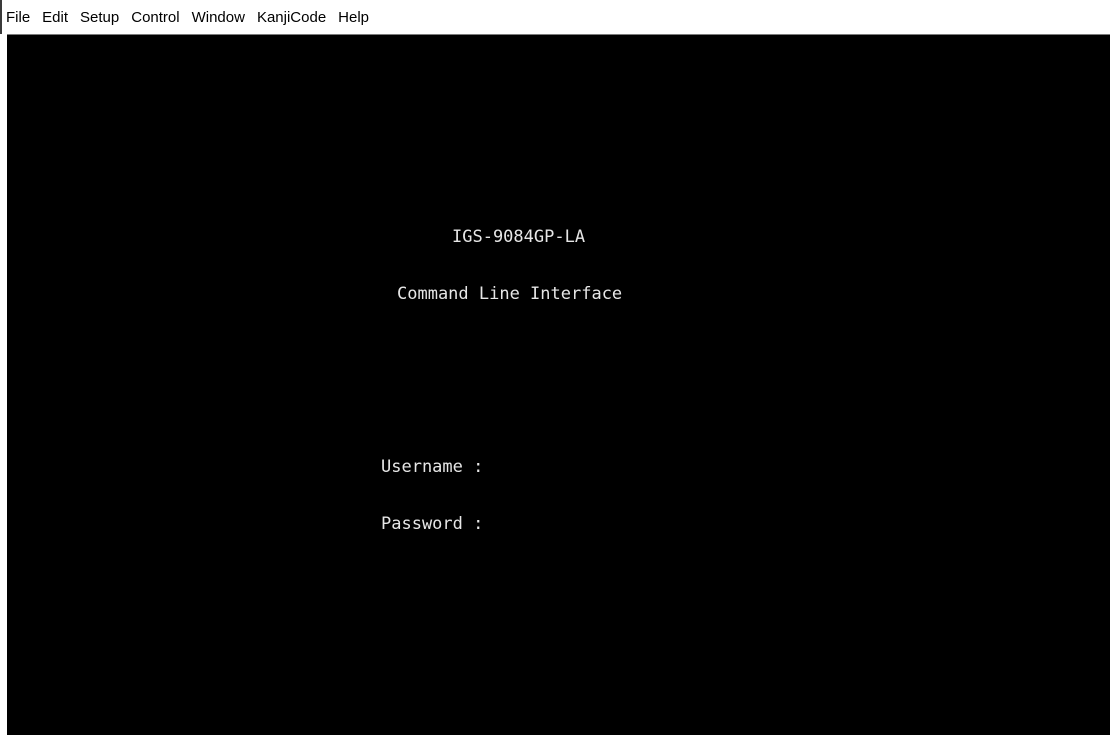 This screenshot has height=735, width=1110. I want to click on password-prompt: Password :, so click(432, 524).